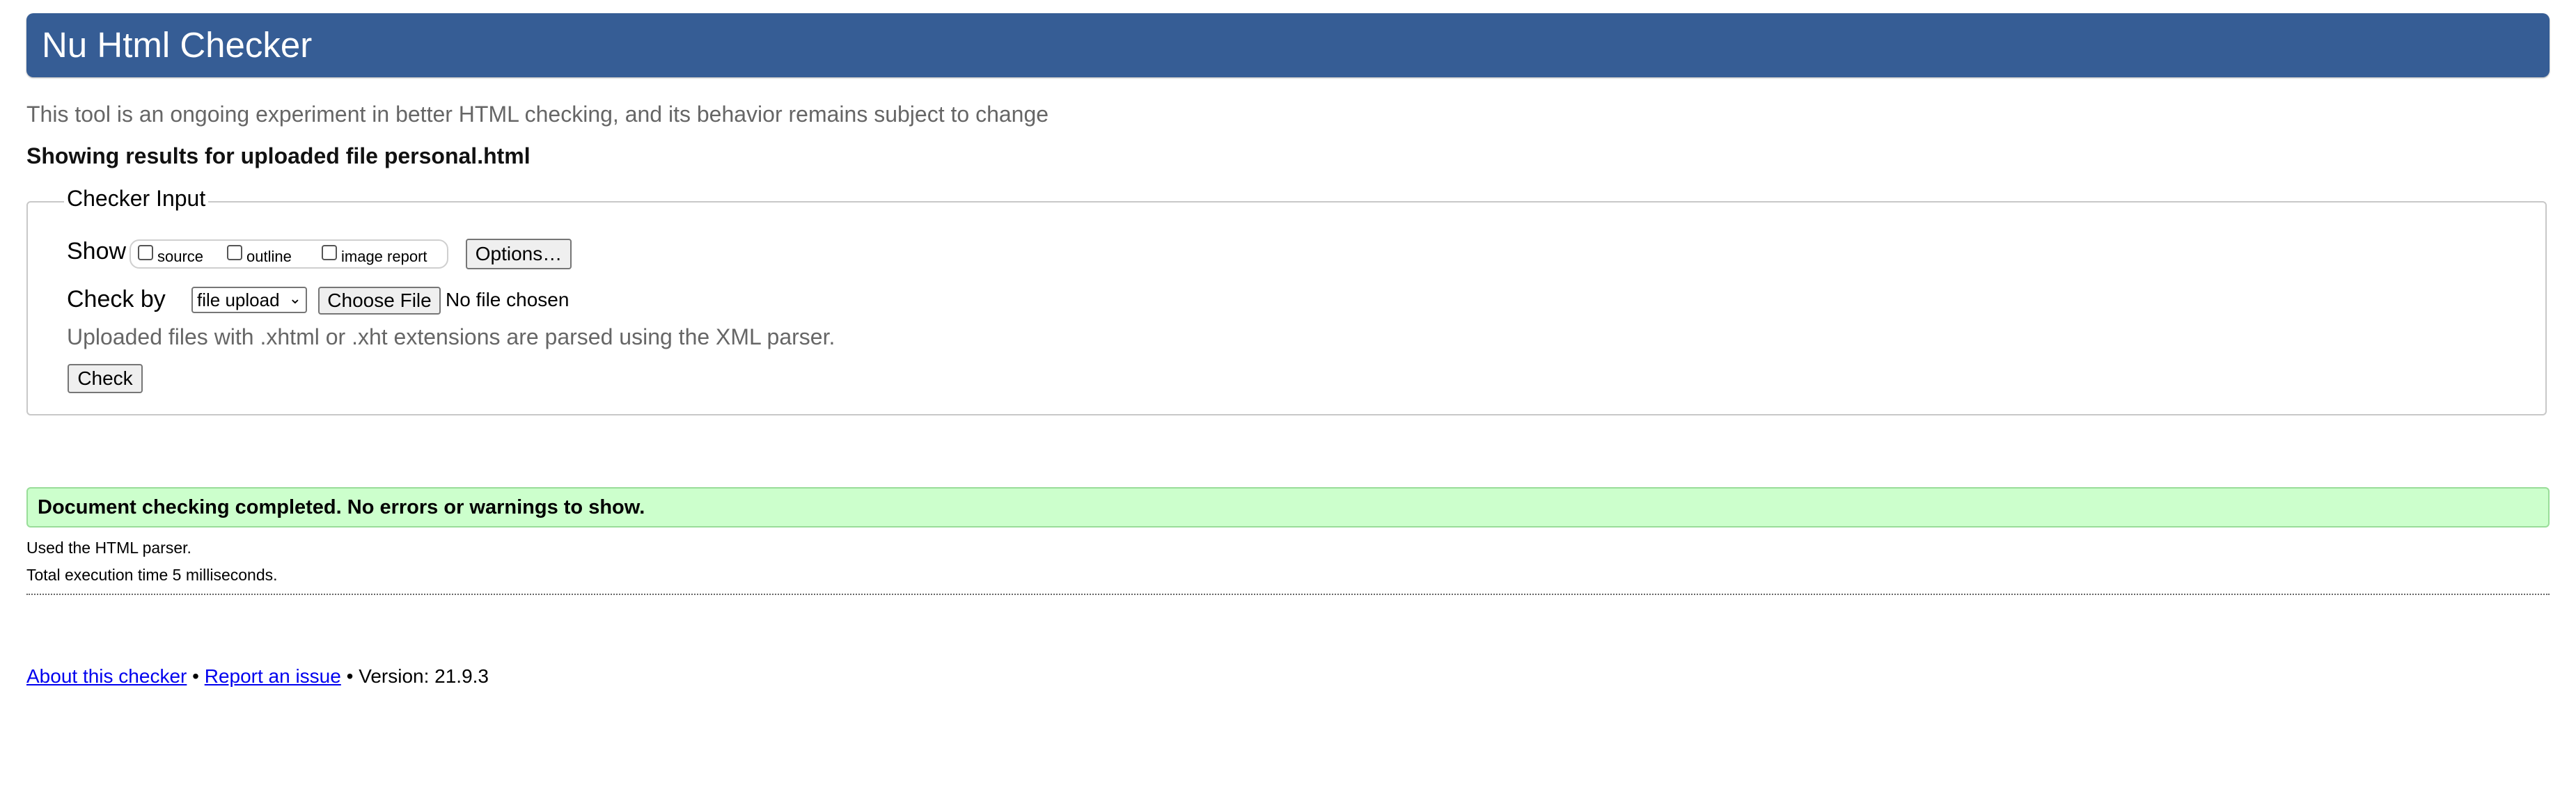  I want to click on no-file-text: No file chosen, so click(508, 299).